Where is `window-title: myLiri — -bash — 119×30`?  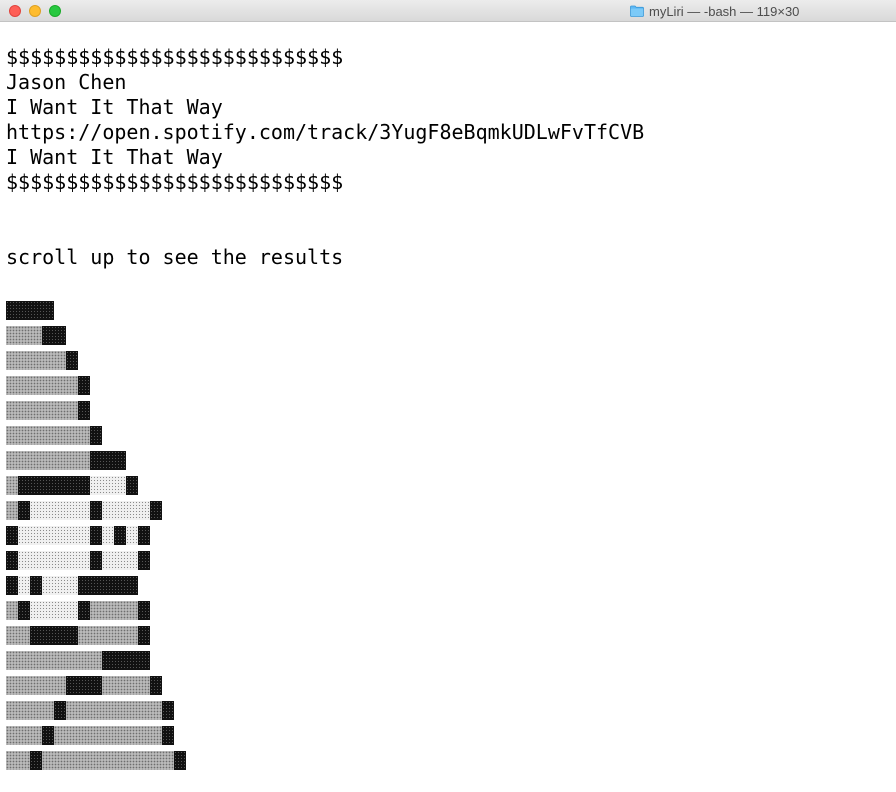
window-title: myLiri — -bash — 119×30 is located at coordinates (724, 11).